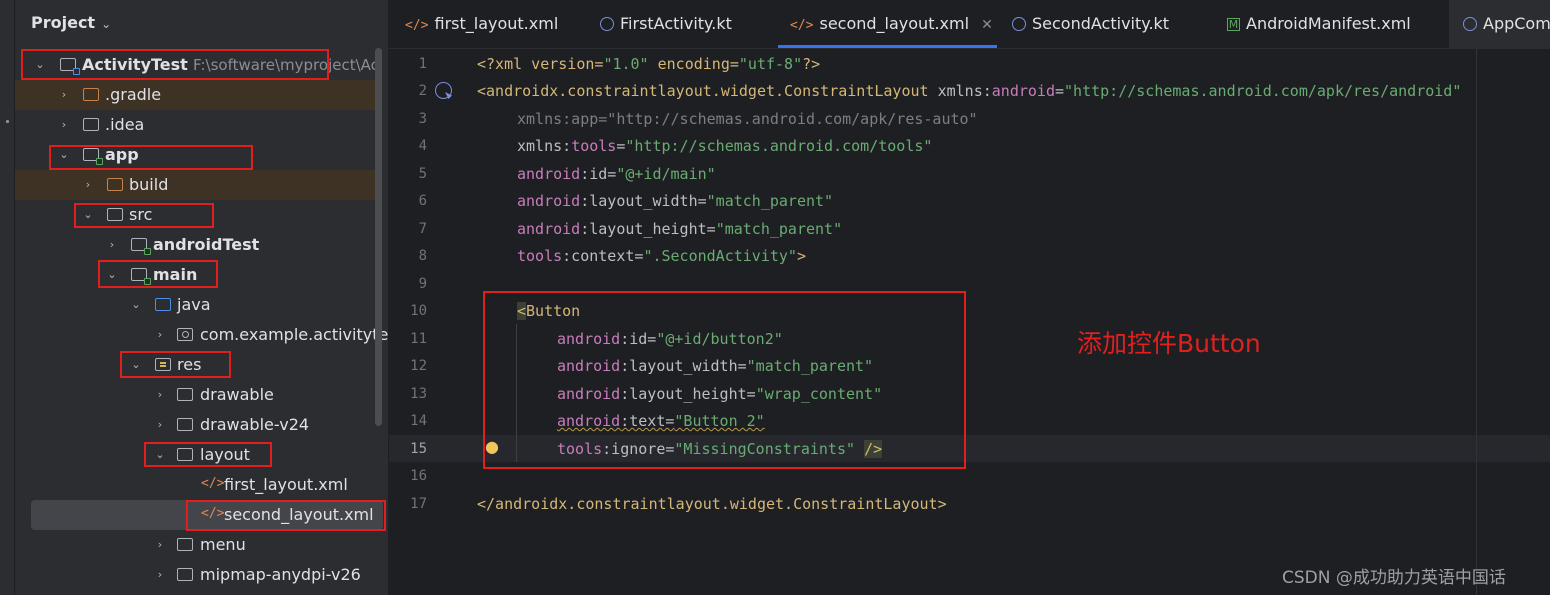 The height and width of the screenshot is (595, 1550). I want to click on tab-appcom: AppCom, so click(1499, 24).